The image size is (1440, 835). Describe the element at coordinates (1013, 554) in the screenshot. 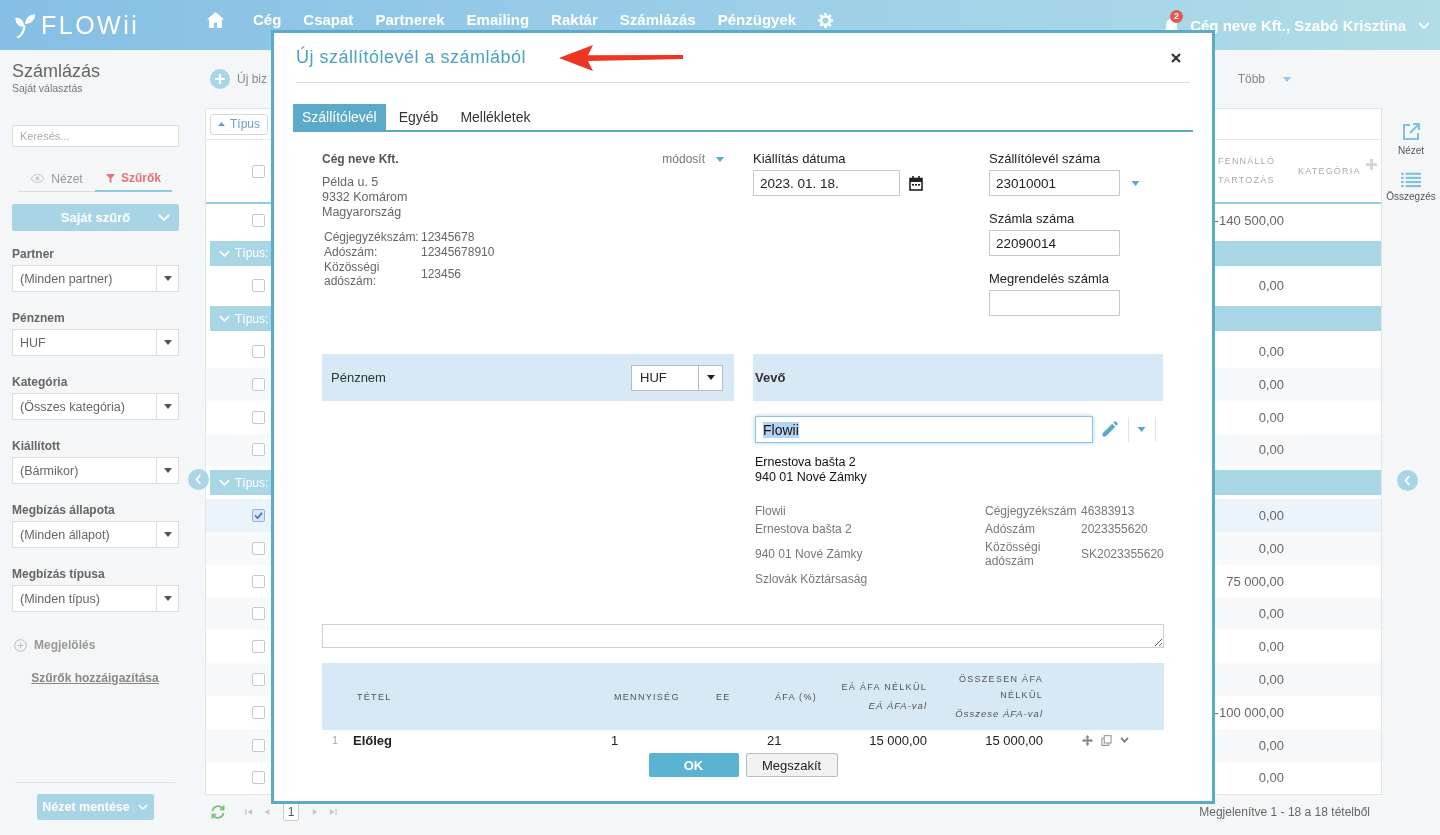

I see `id-label: Közösségi adószám` at that location.